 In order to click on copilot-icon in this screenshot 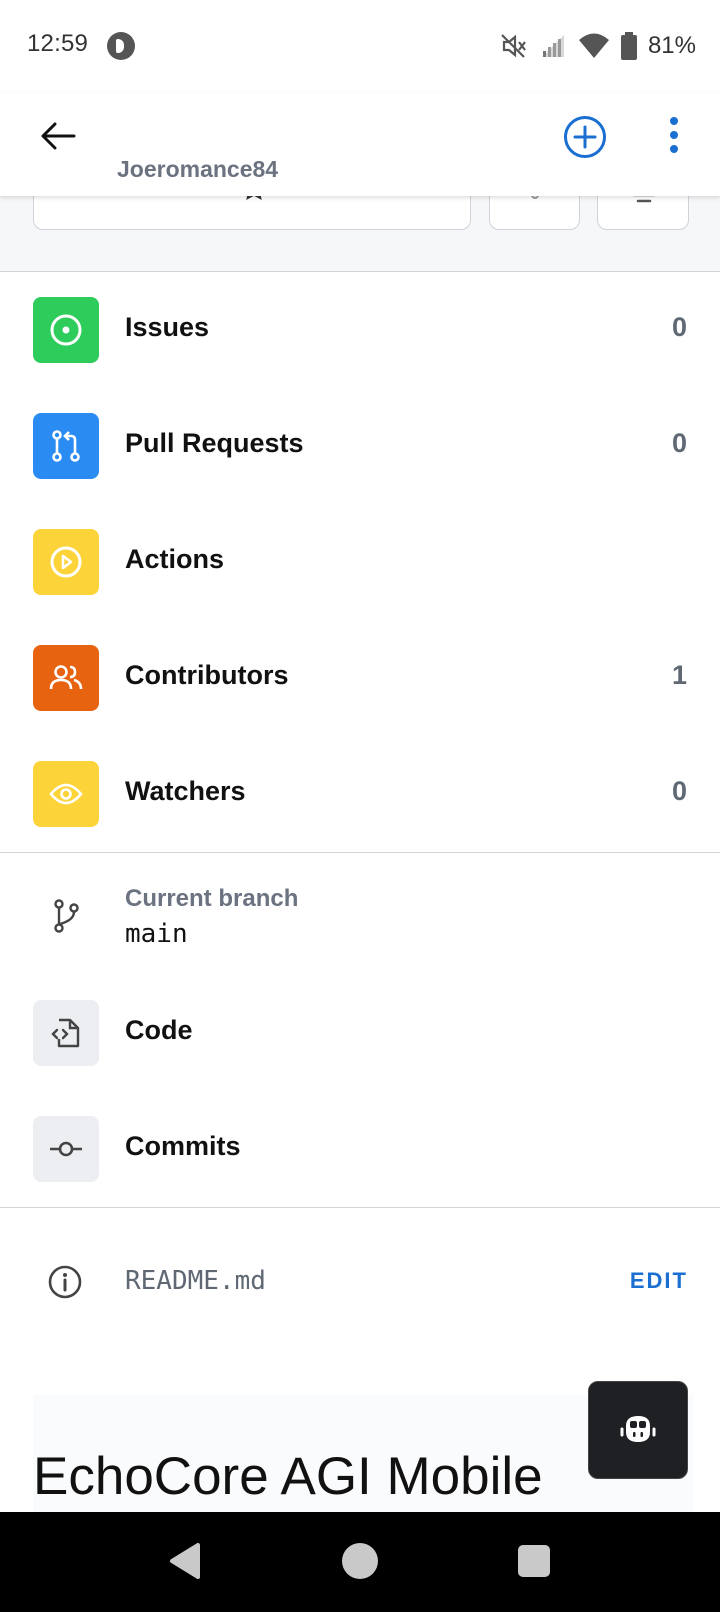, I will do `click(638, 1429)`.